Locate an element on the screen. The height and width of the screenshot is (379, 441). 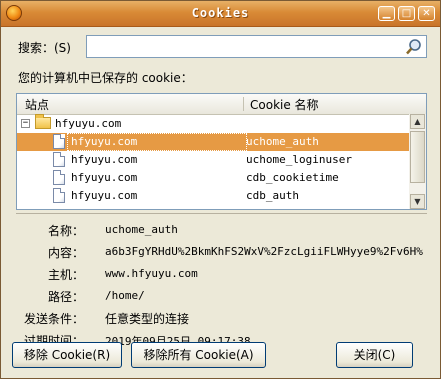
row-cookie-name: uchome_auth is located at coordinates (282, 141).